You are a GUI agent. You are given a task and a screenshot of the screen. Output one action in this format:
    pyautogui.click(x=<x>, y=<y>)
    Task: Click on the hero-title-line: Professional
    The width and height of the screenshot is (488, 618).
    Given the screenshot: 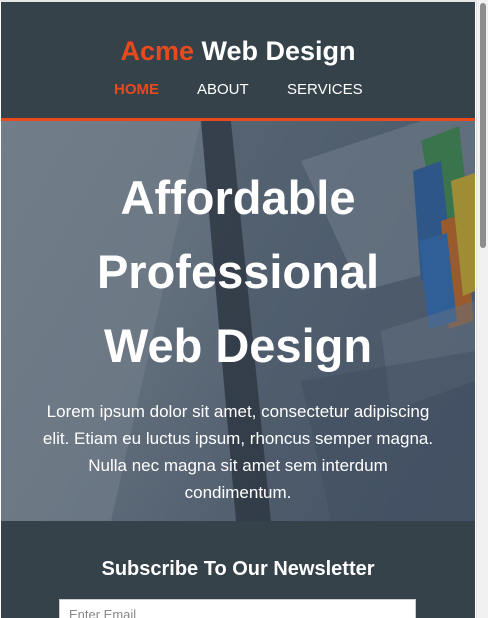 What is the action you would take?
    pyautogui.click(x=238, y=271)
    